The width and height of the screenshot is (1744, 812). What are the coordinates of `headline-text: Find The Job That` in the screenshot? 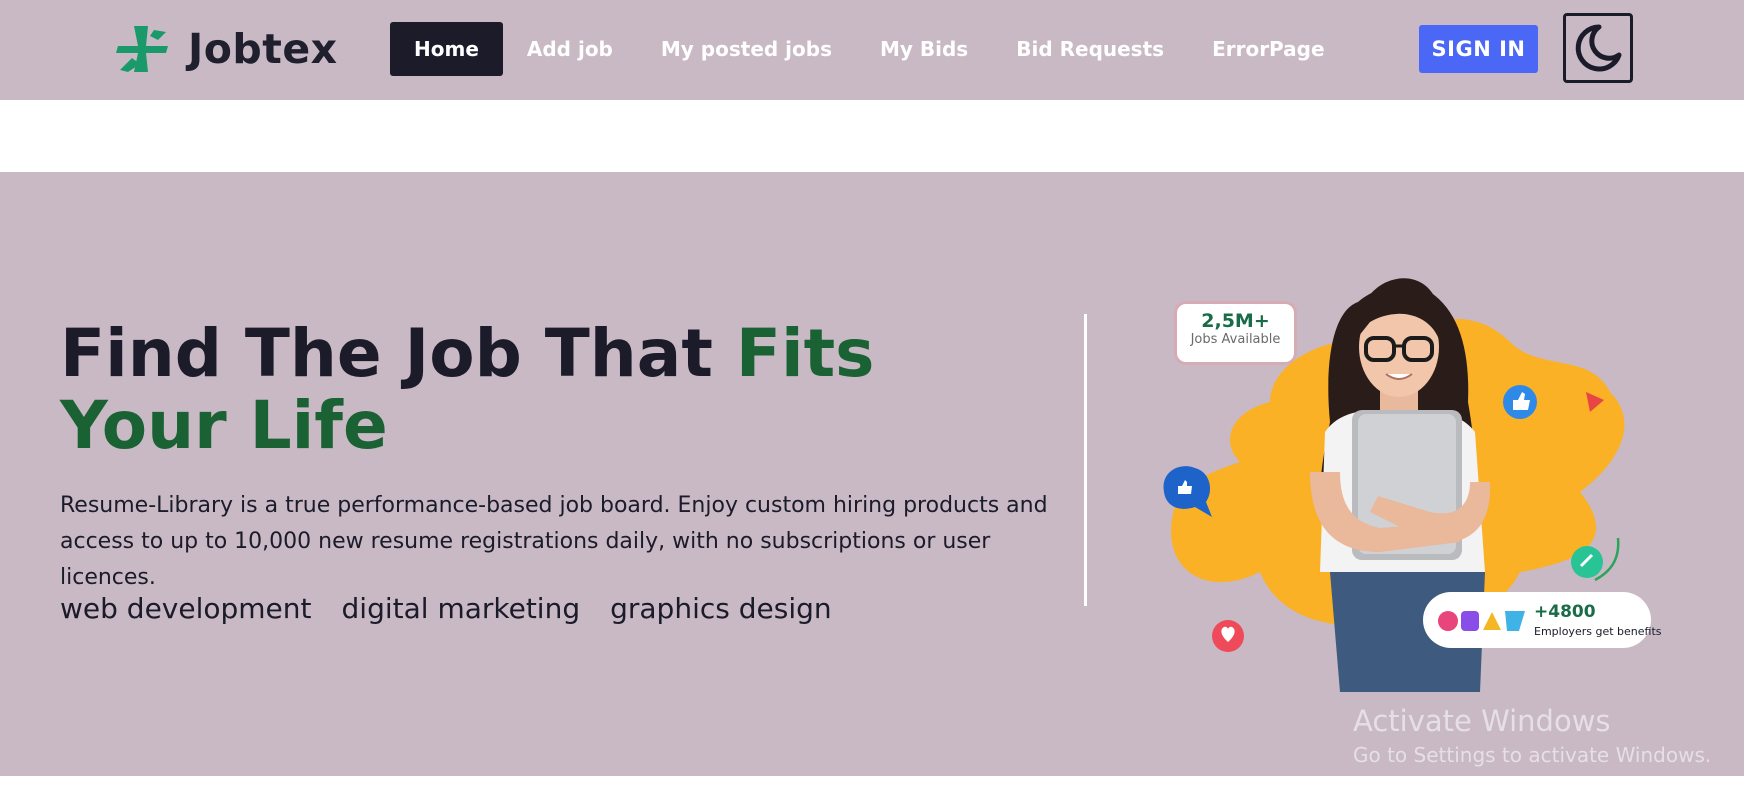 It's located at (398, 353).